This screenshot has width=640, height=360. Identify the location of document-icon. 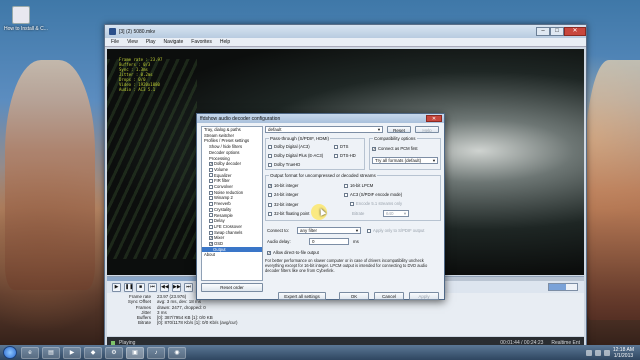
(21, 15).